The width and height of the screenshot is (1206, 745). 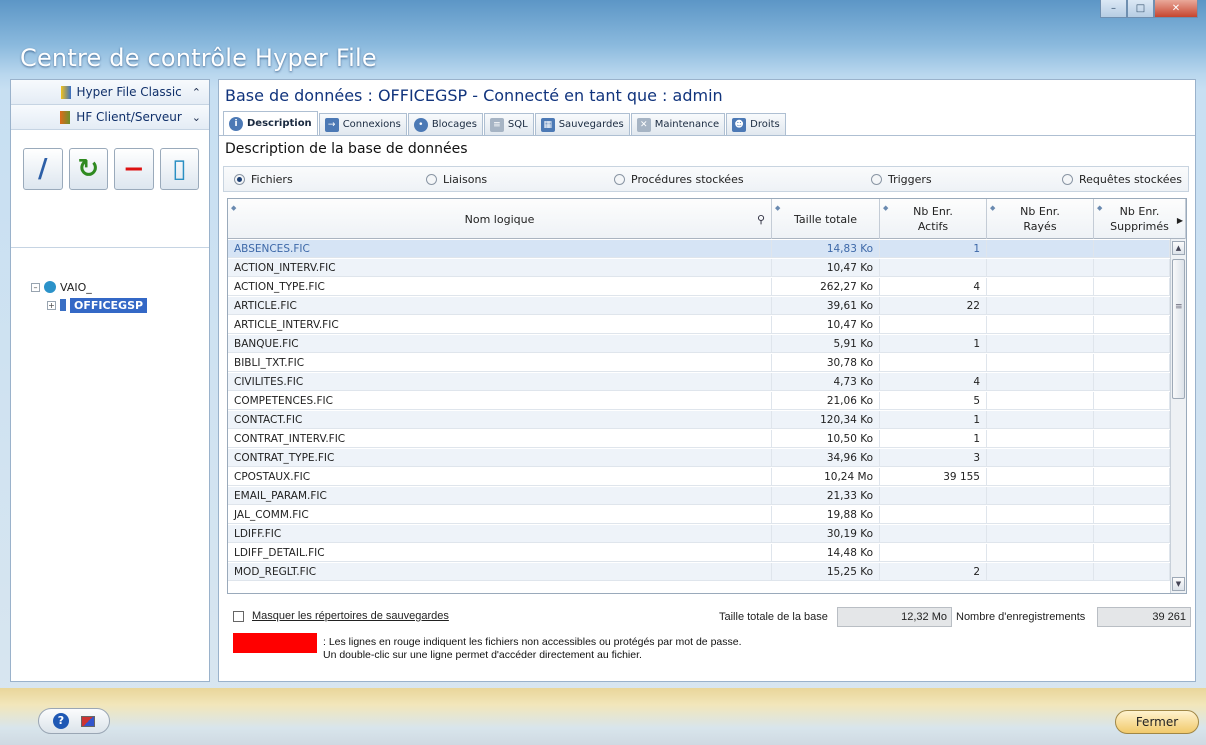 I want to click on checkbox-box, so click(x=238, y=616).